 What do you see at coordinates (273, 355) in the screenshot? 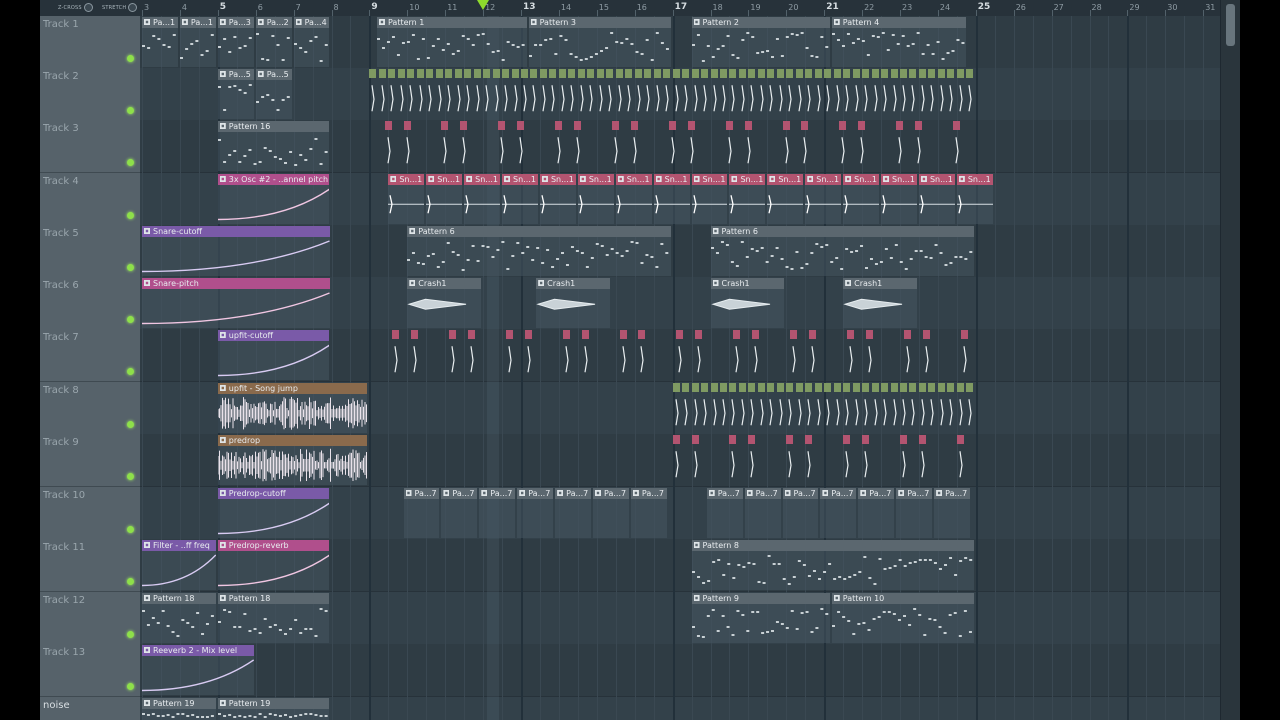
I see `playlist-clip: upfit-cutoff` at bounding box center [273, 355].